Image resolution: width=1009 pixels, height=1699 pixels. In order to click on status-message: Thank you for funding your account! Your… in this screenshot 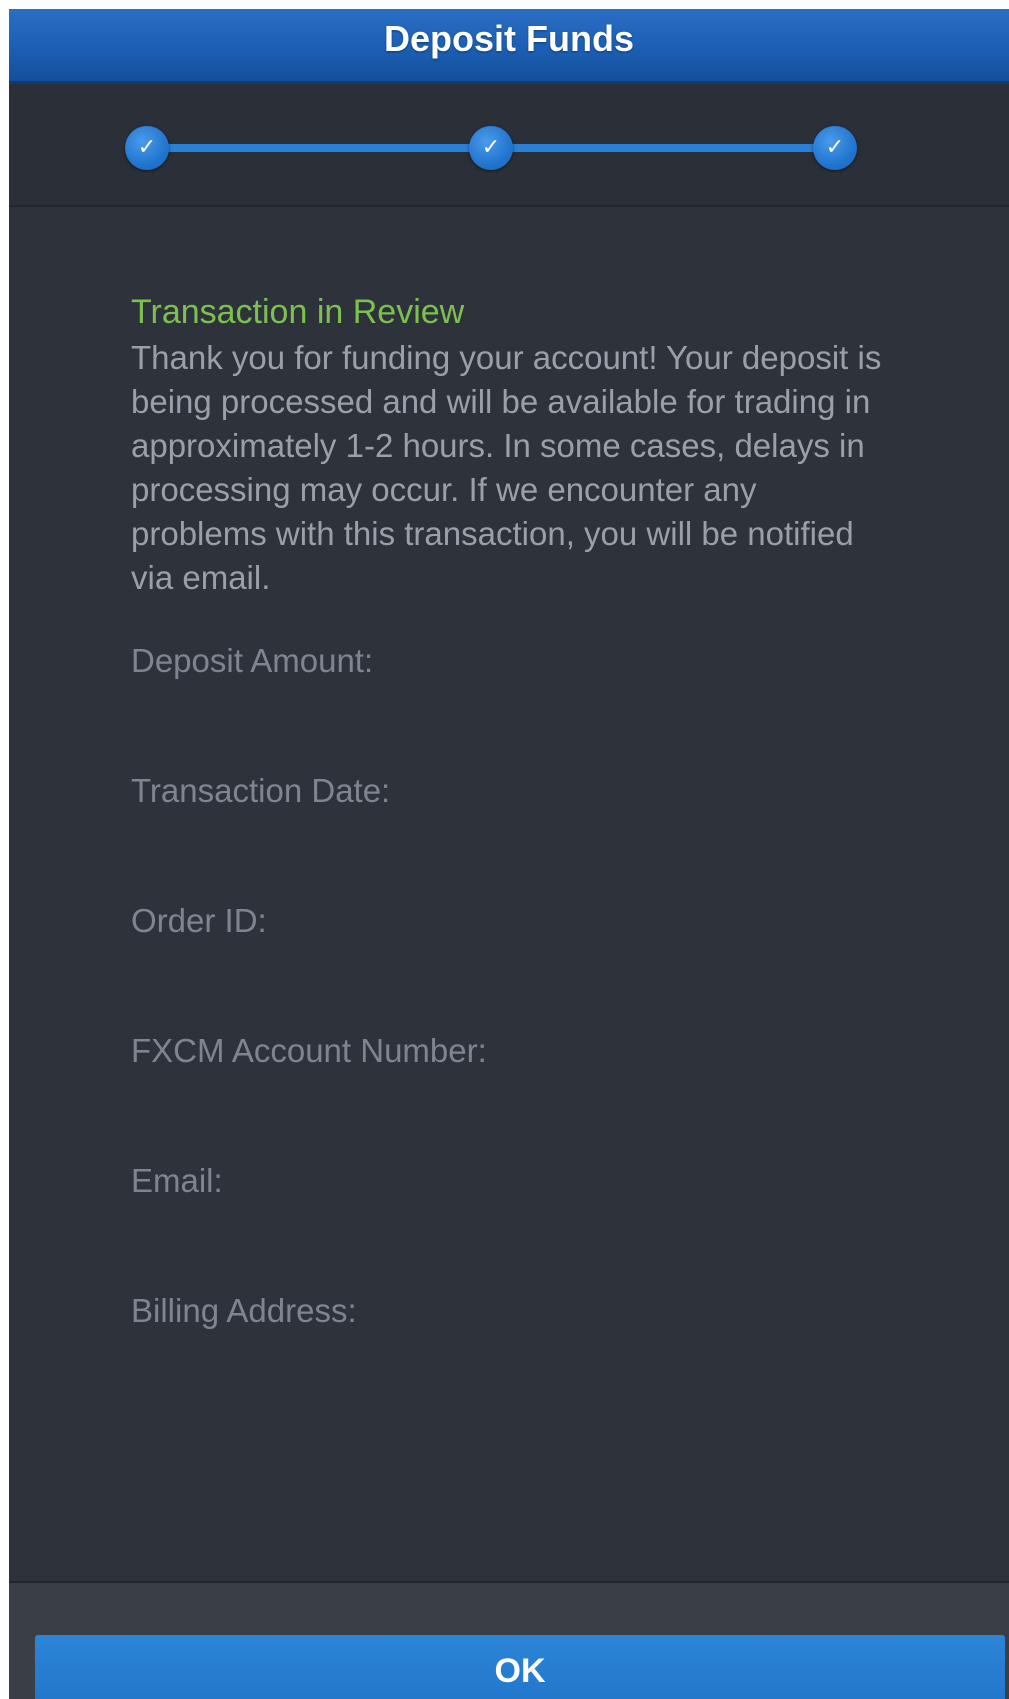, I will do `click(506, 467)`.